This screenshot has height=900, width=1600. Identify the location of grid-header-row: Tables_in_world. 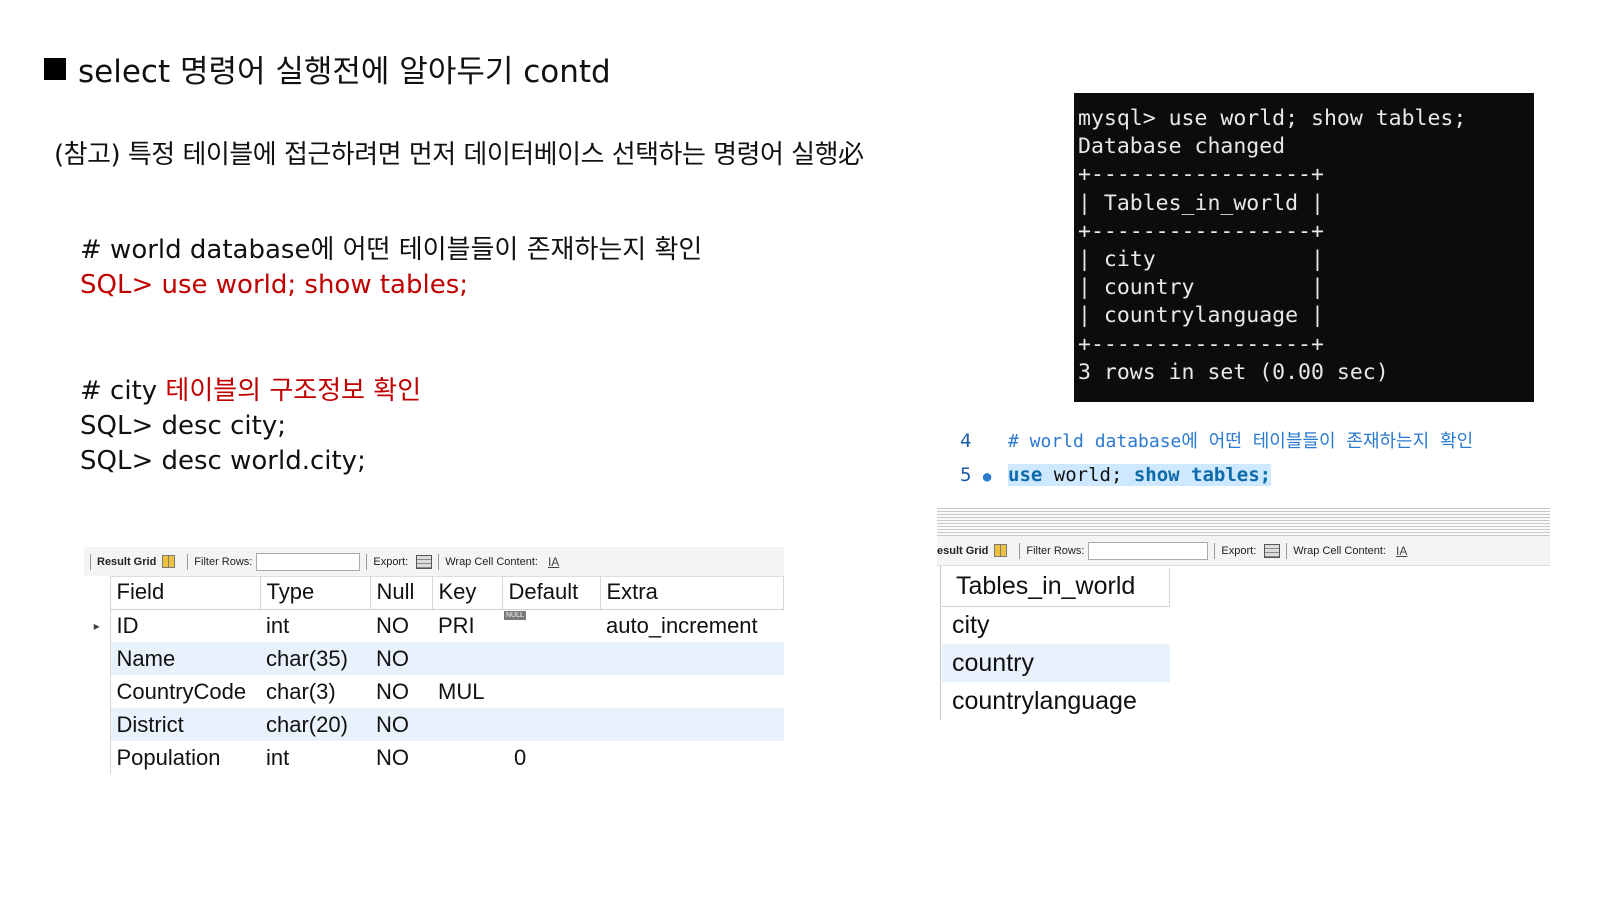
(1056, 587).